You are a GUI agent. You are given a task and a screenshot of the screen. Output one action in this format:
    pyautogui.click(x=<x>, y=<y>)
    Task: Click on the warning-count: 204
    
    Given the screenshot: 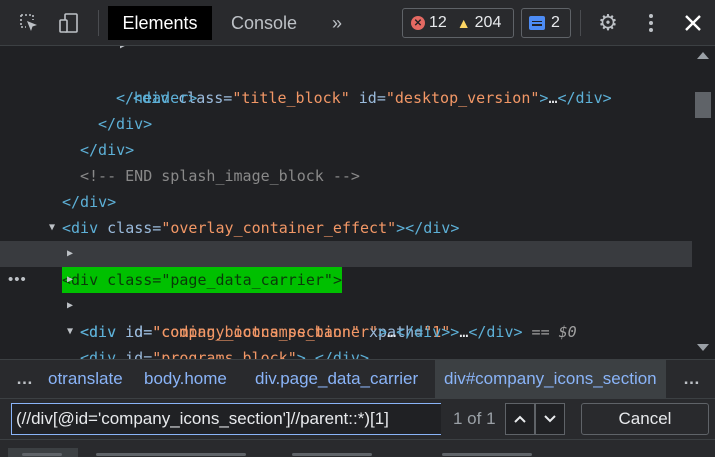 What is the action you would take?
    pyautogui.click(x=488, y=22)
    